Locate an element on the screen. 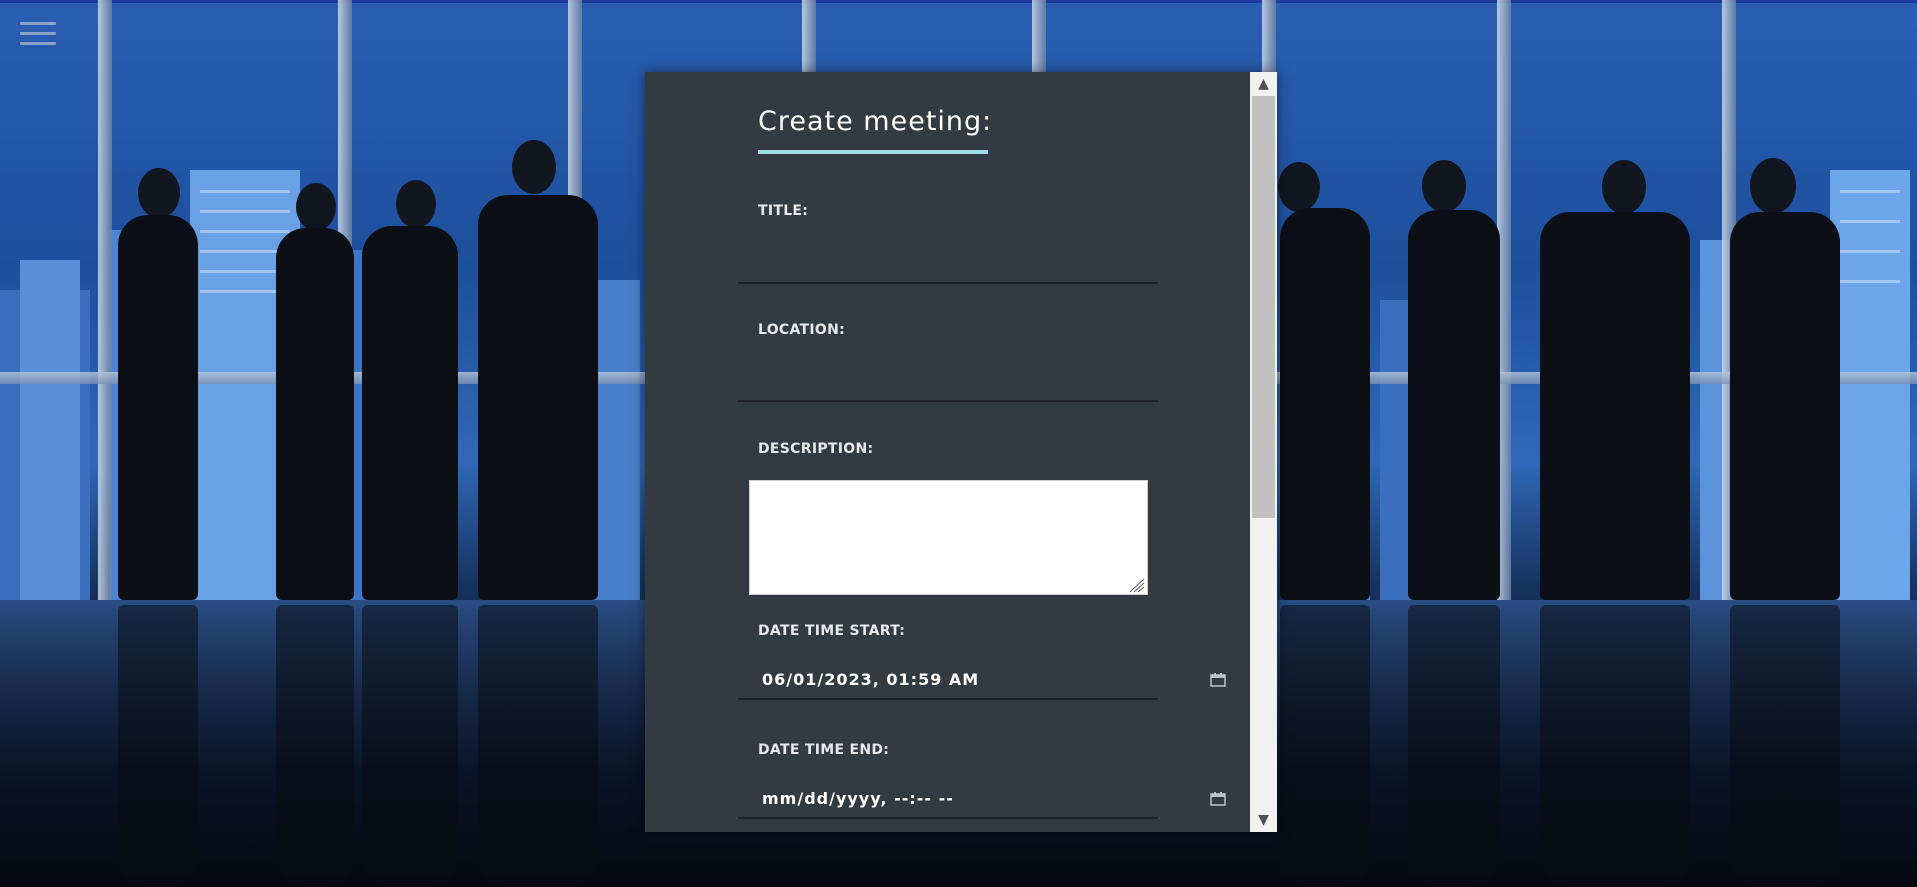 The image size is (1917, 887). end-datetime-input: mm/dd/yyyy, --:-- -- is located at coordinates (982, 800).